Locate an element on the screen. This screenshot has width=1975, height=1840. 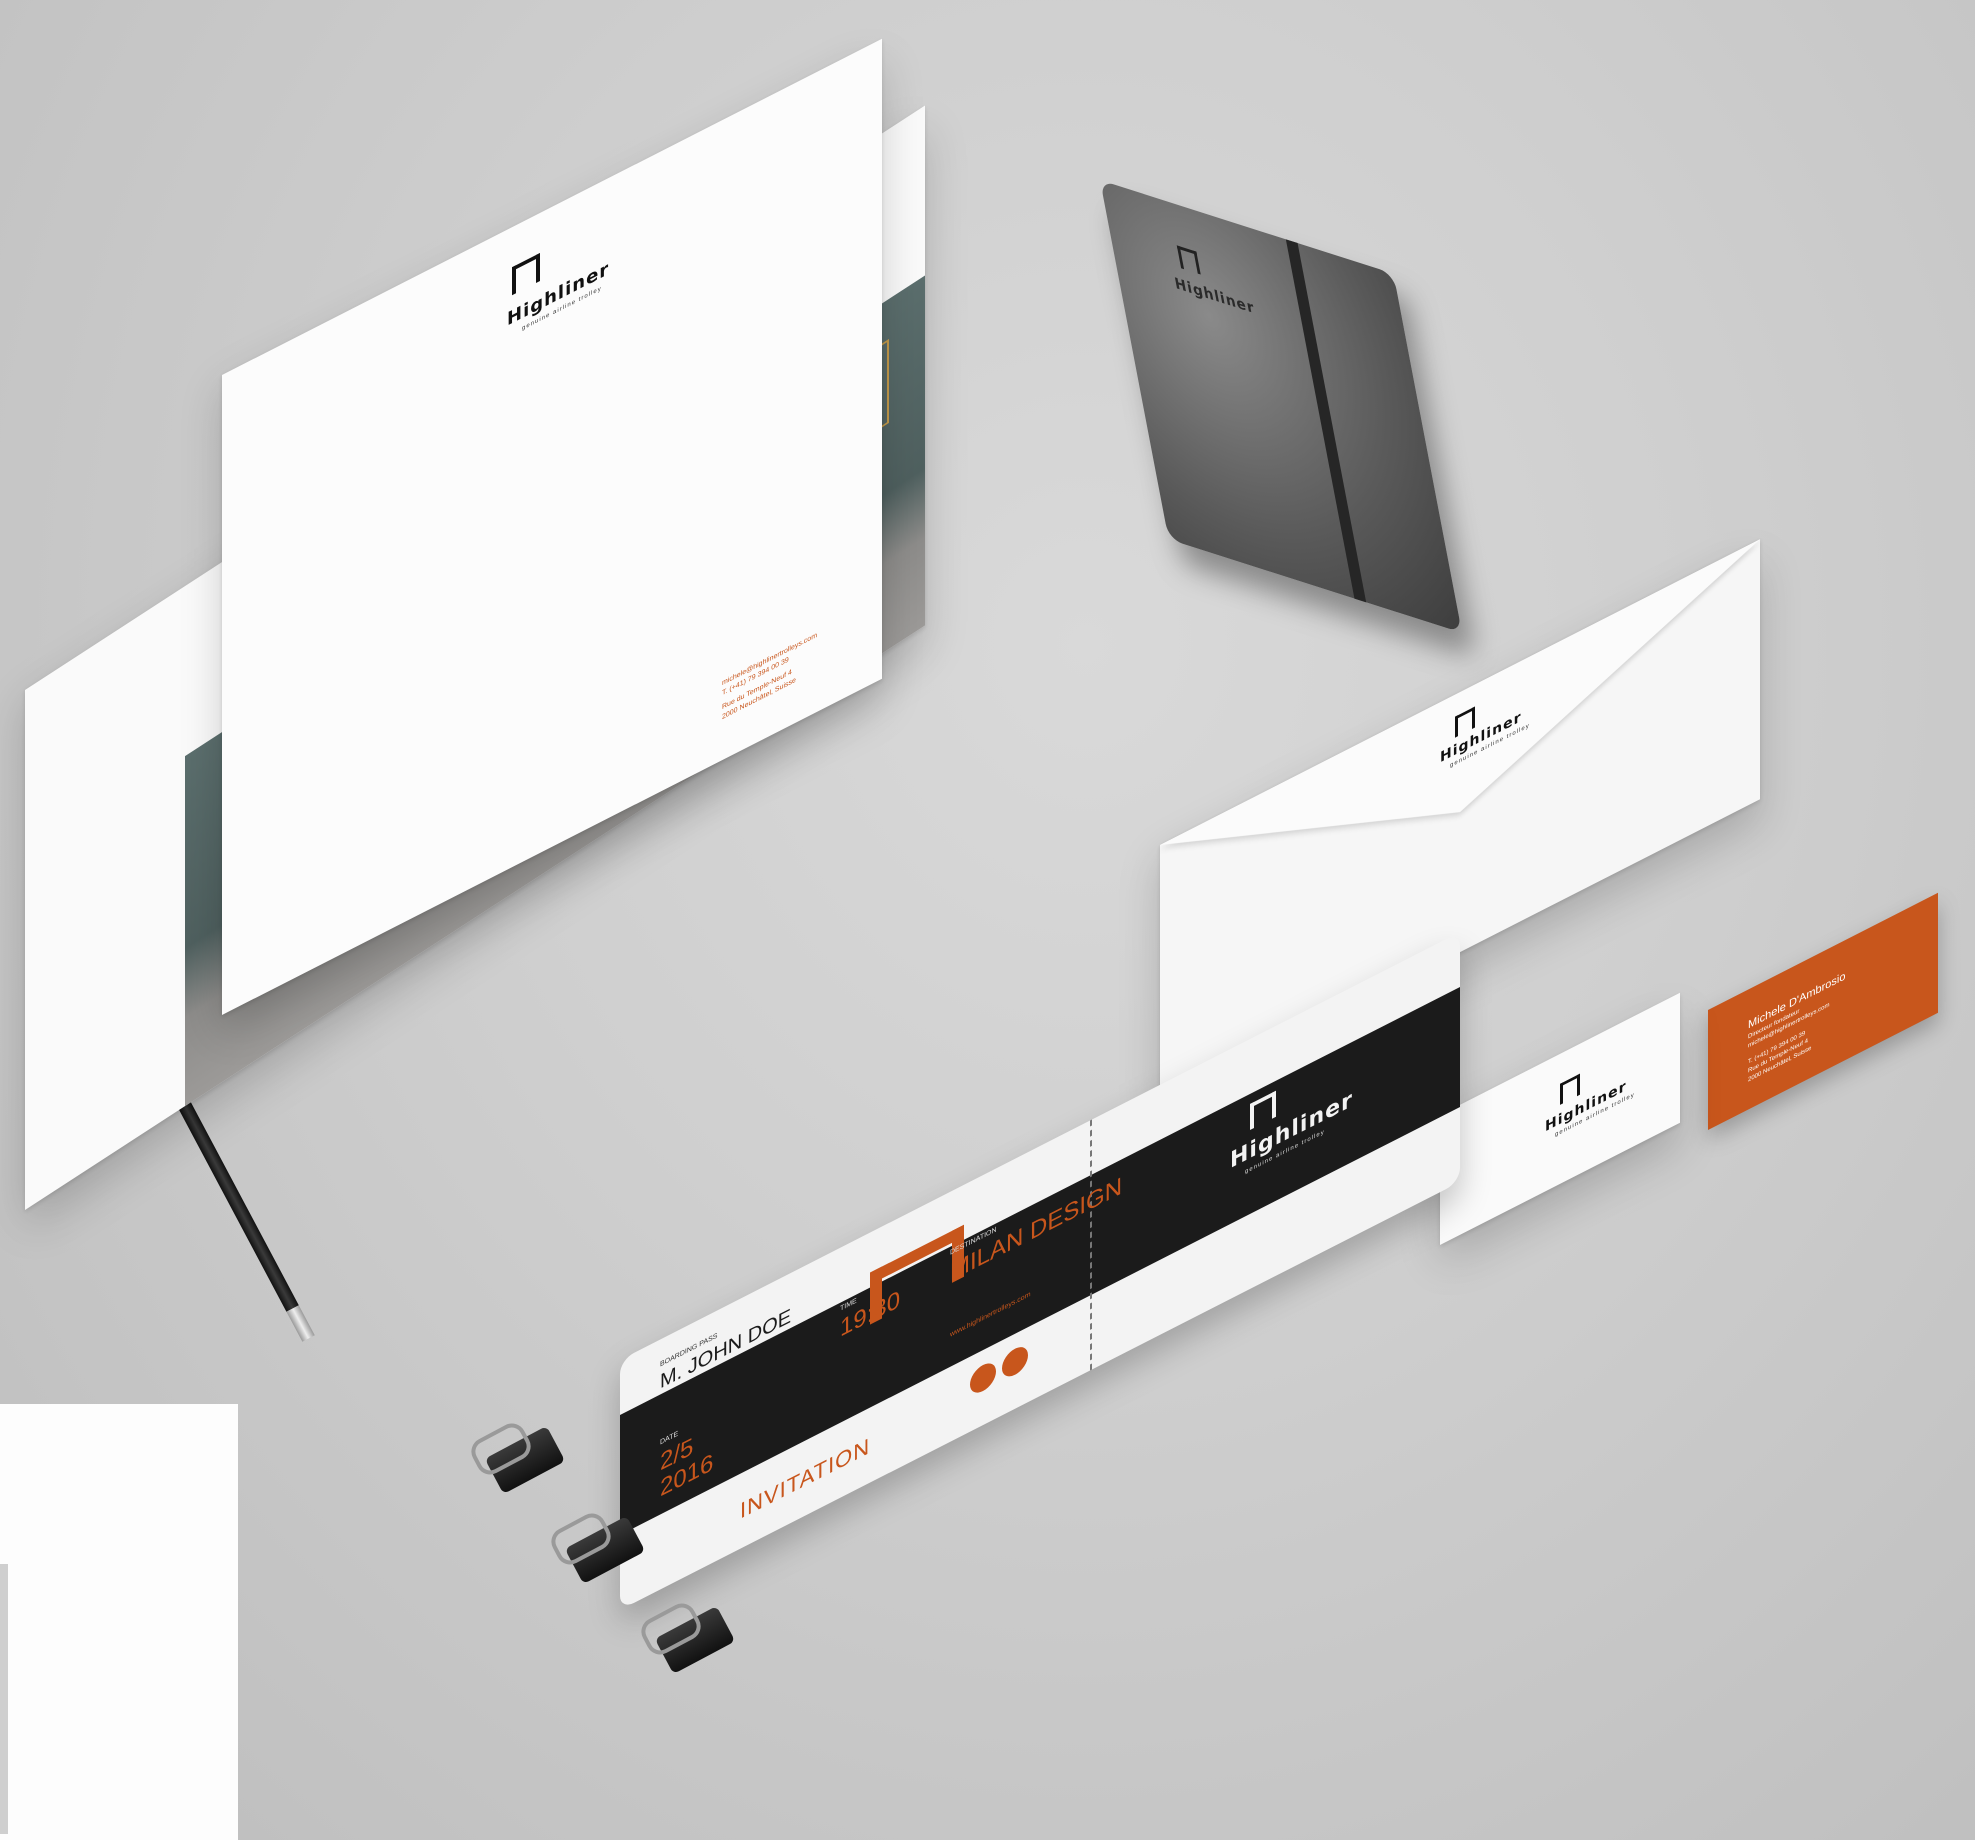
business-card-white: Highliner genuine airline trolley is located at coordinates (1560, 1118).